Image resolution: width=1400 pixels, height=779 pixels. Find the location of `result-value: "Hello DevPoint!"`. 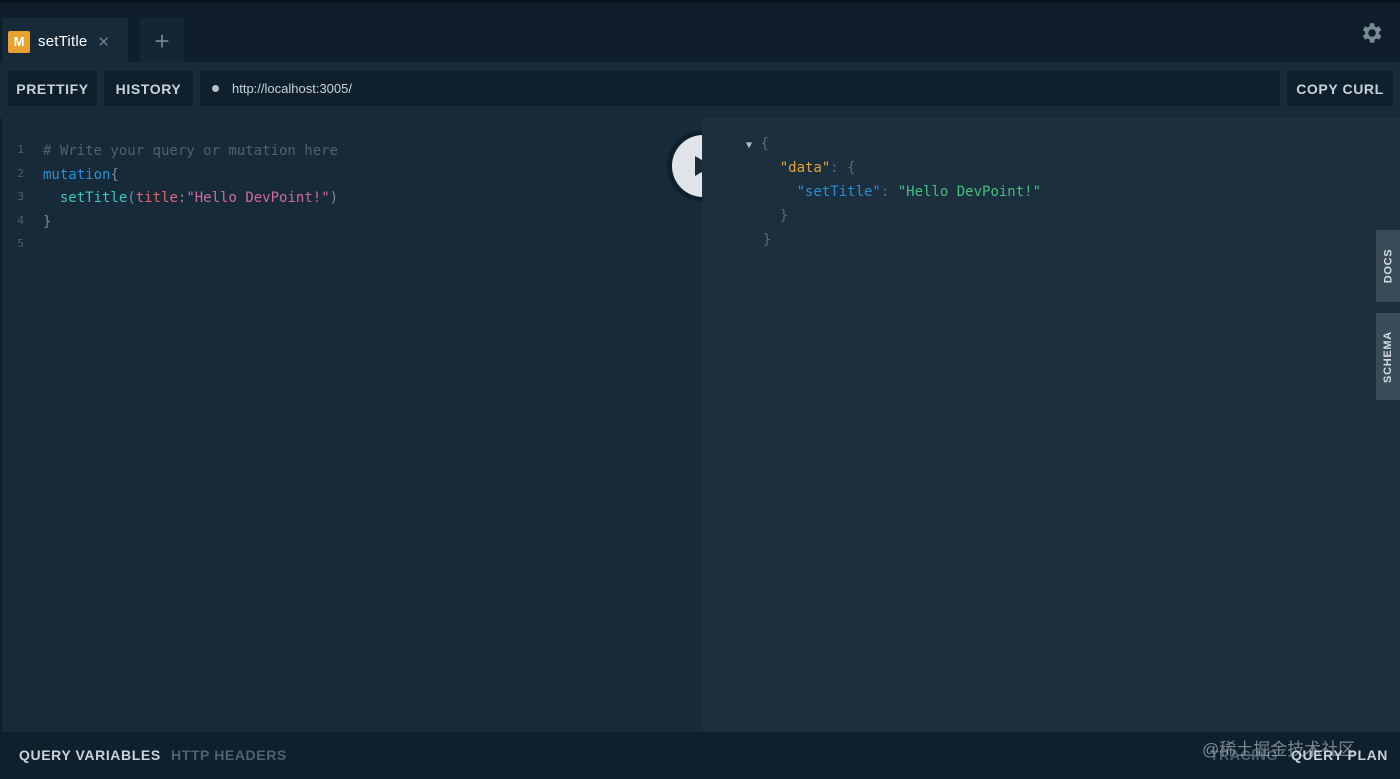

result-value: "Hello DevPoint!" is located at coordinates (969, 192).